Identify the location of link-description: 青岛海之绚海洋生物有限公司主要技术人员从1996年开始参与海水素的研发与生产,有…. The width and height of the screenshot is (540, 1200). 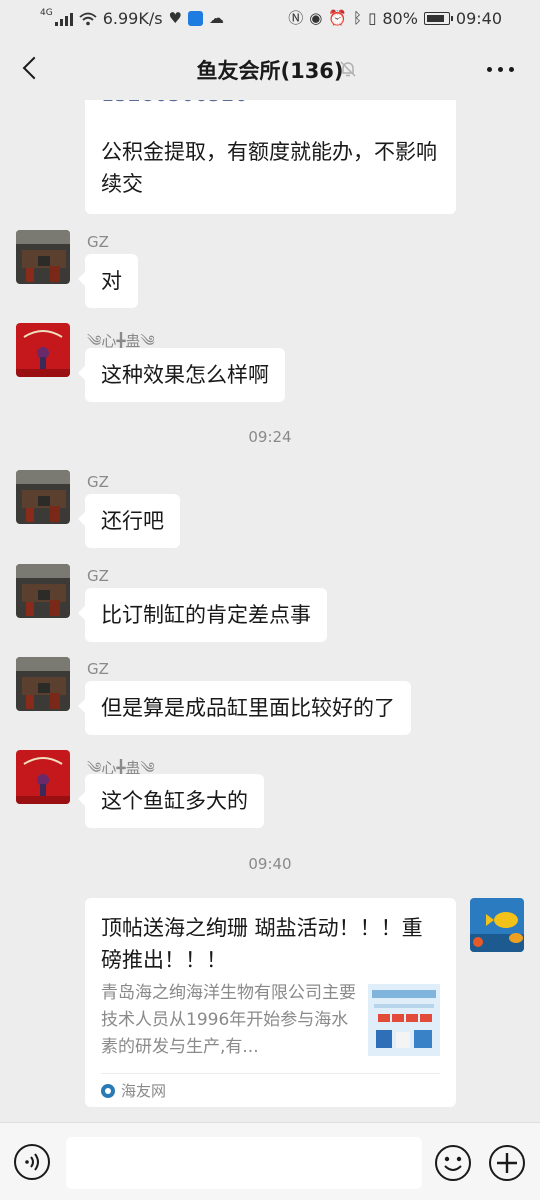
(228, 1020).